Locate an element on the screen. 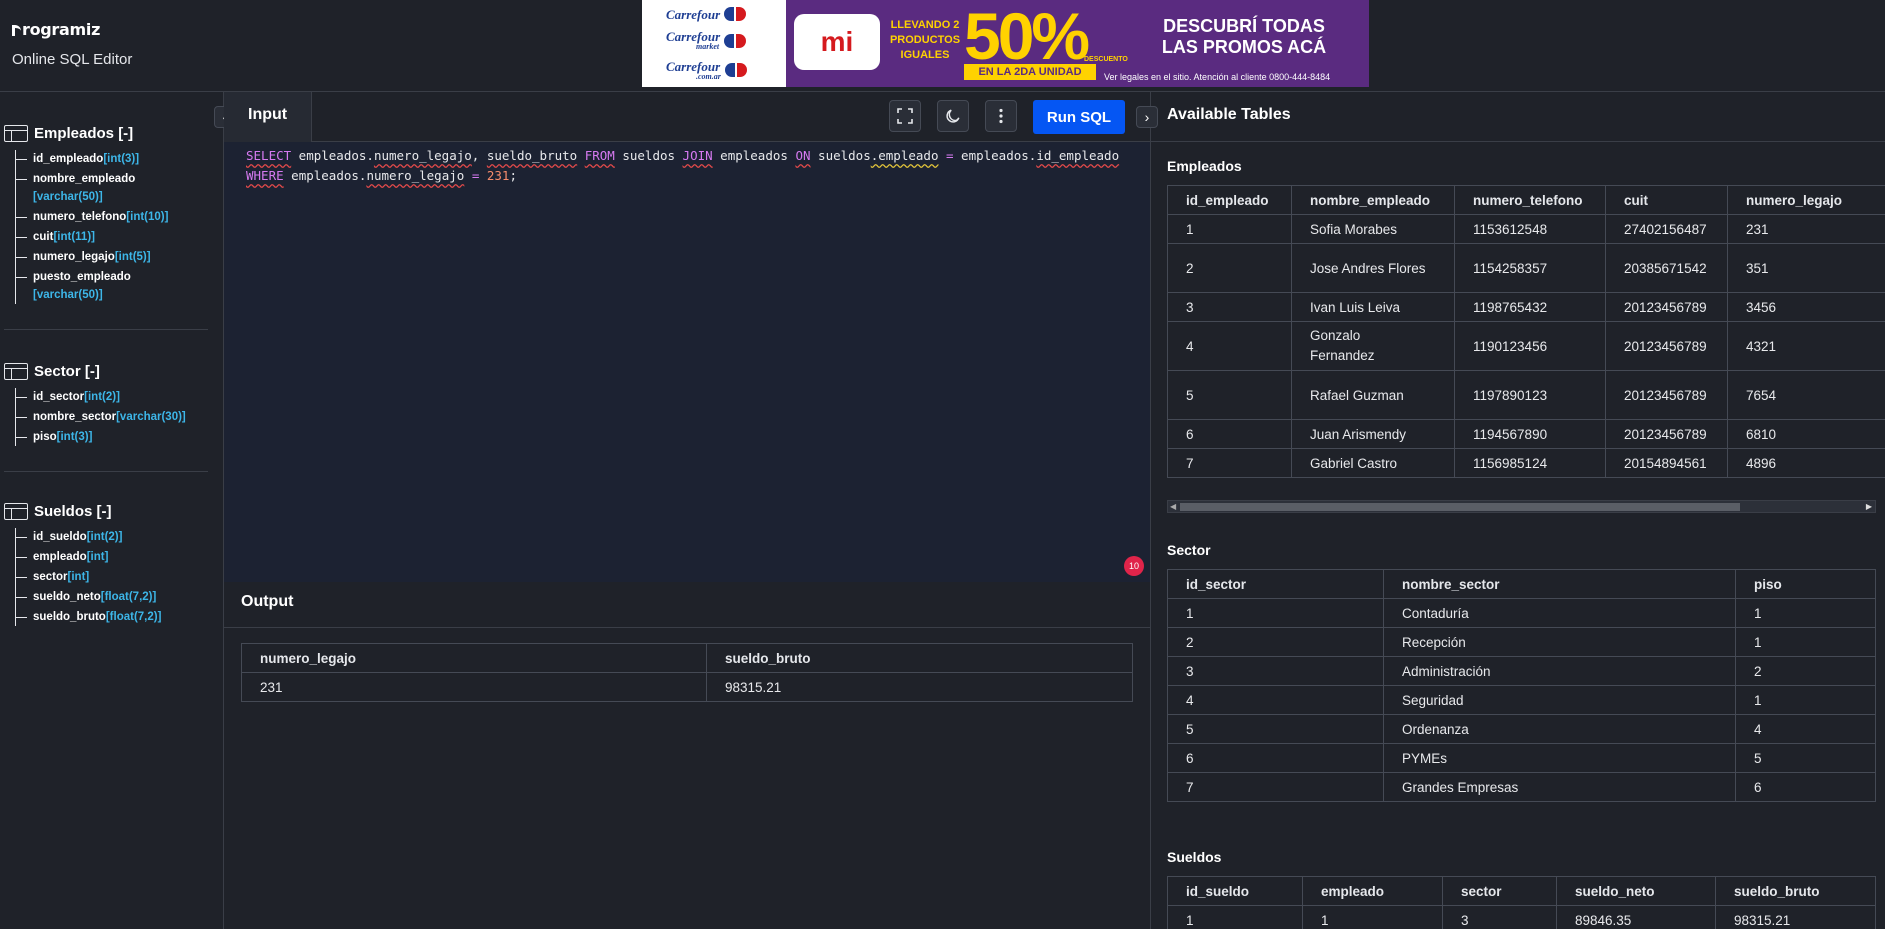 Image resolution: width=1885 pixels, height=929 pixels. table-cell: 2 is located at coordinates (1229, 268).